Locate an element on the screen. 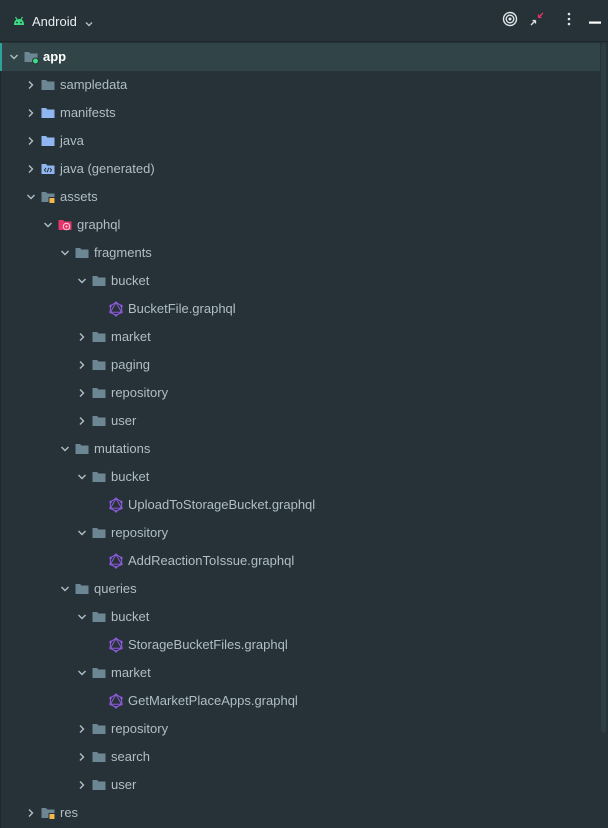 The width and height of the screenshot is (608, 828). tree-node-addreactiontoissue-graphql: AddReactionToIssue.graphql is located at coordinates (300, 561).